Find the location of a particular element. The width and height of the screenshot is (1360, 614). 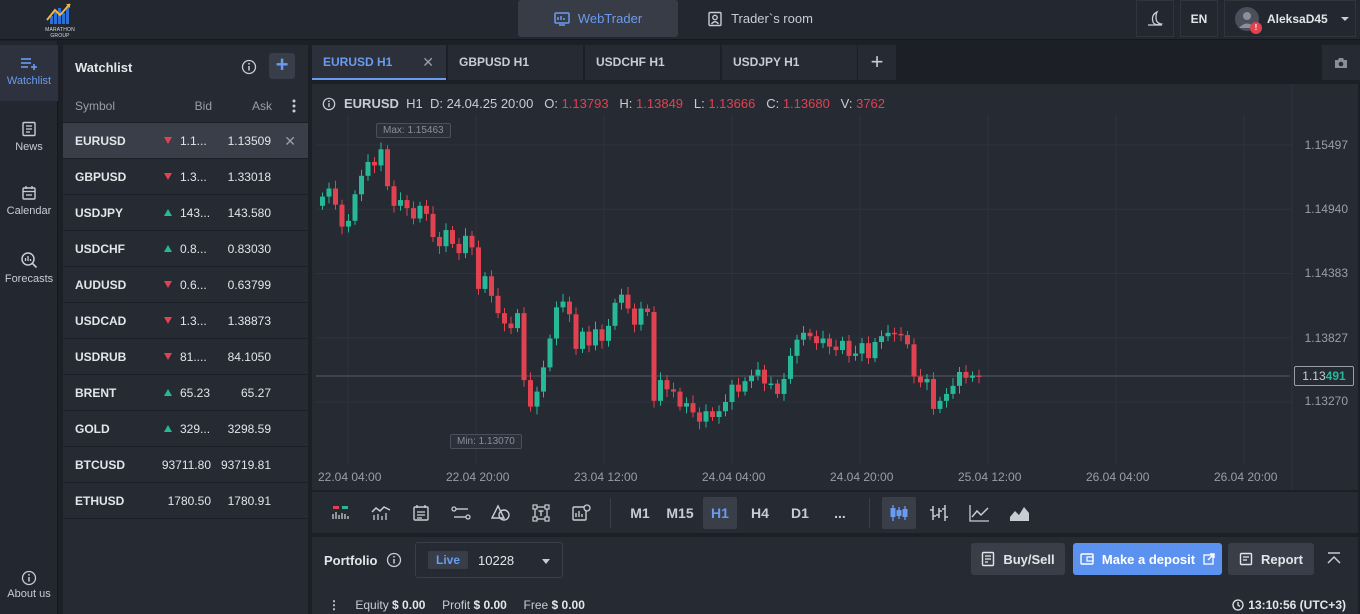

shapes-button is located at coordinates (501, 513).